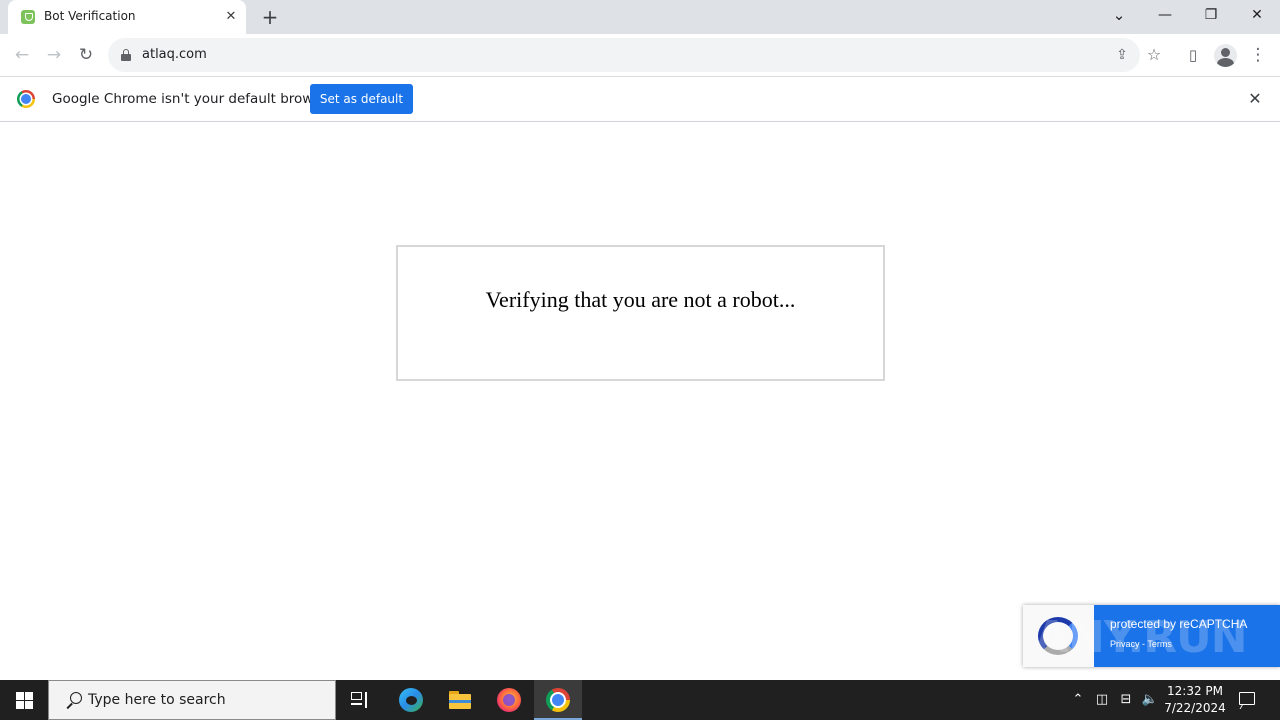 Image resolution: width=1280 pixels, height=720 pixels. I want to click on chrome-taskbar-button, so click(558, 700).